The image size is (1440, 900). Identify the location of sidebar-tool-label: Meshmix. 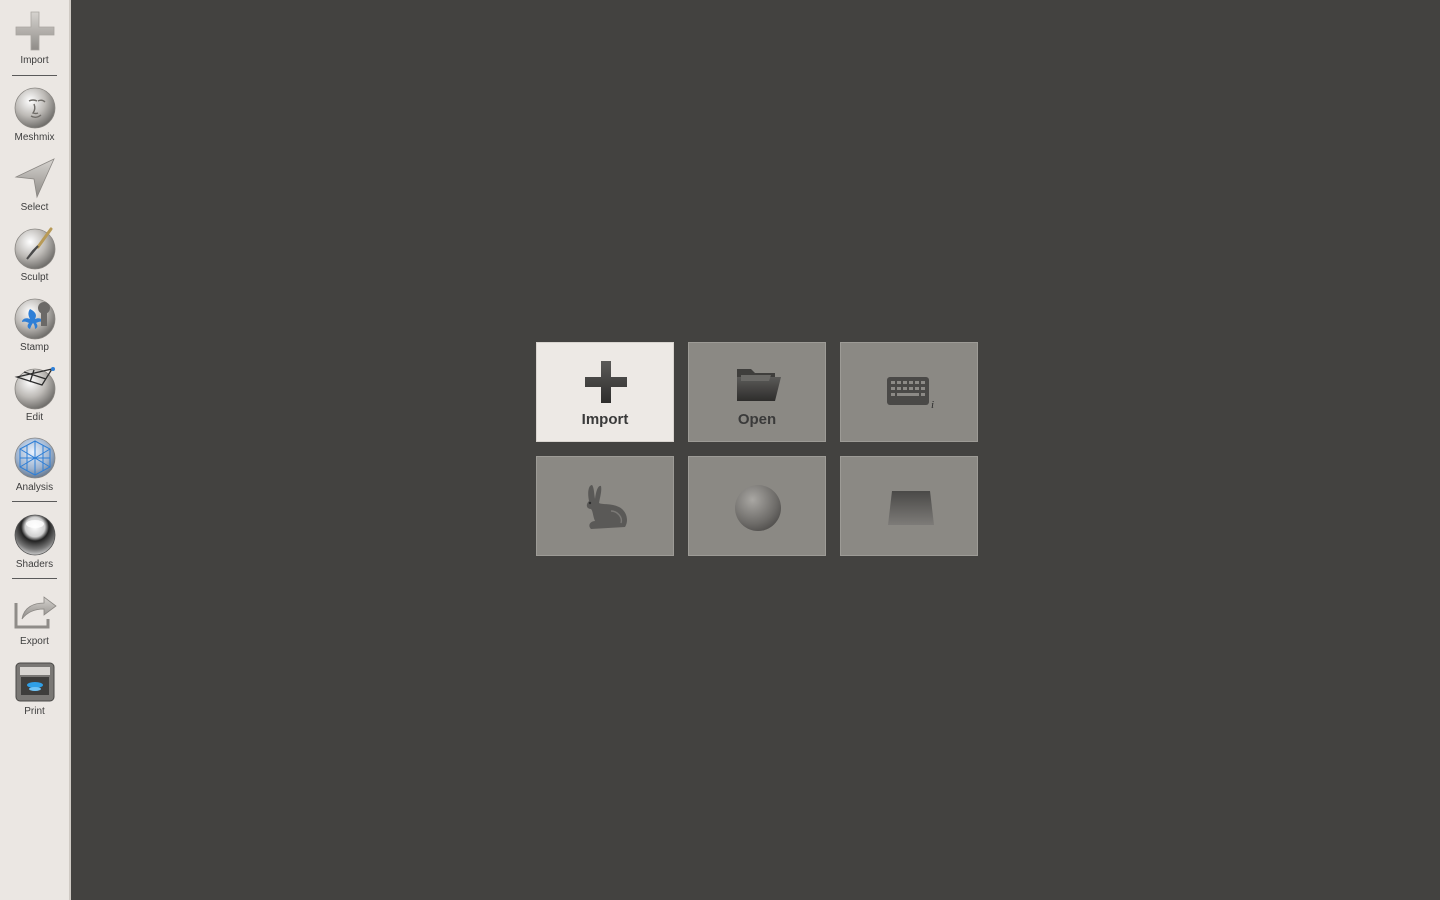
(34, 137).